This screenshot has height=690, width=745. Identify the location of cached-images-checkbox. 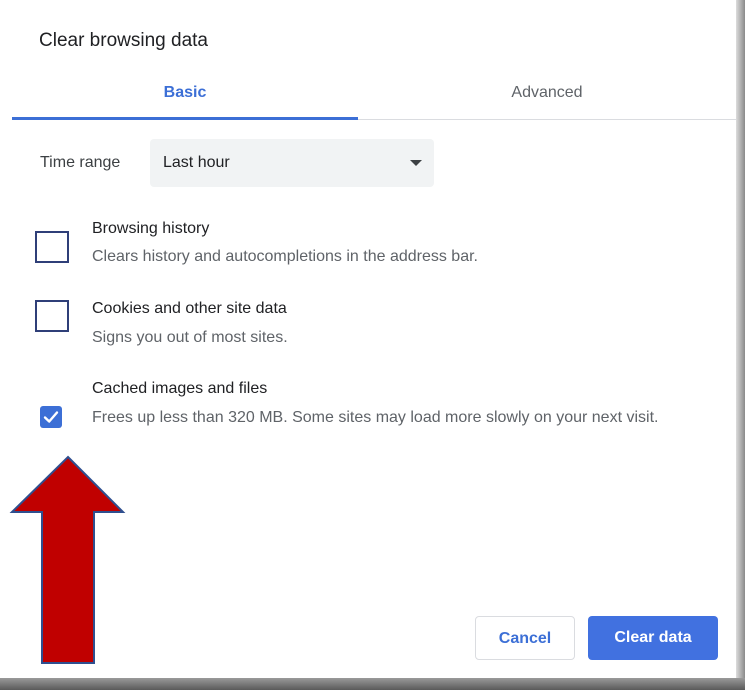
(51, 417).